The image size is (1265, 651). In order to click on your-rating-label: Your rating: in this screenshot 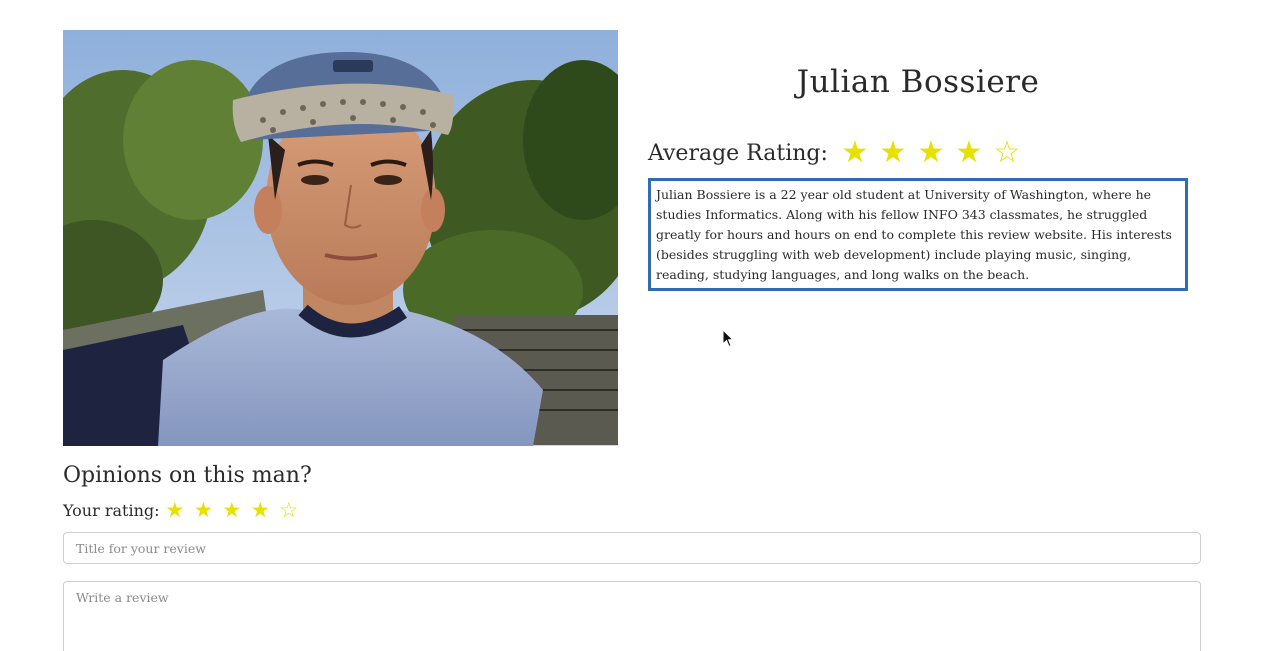, I will do `click(111, 510)`.